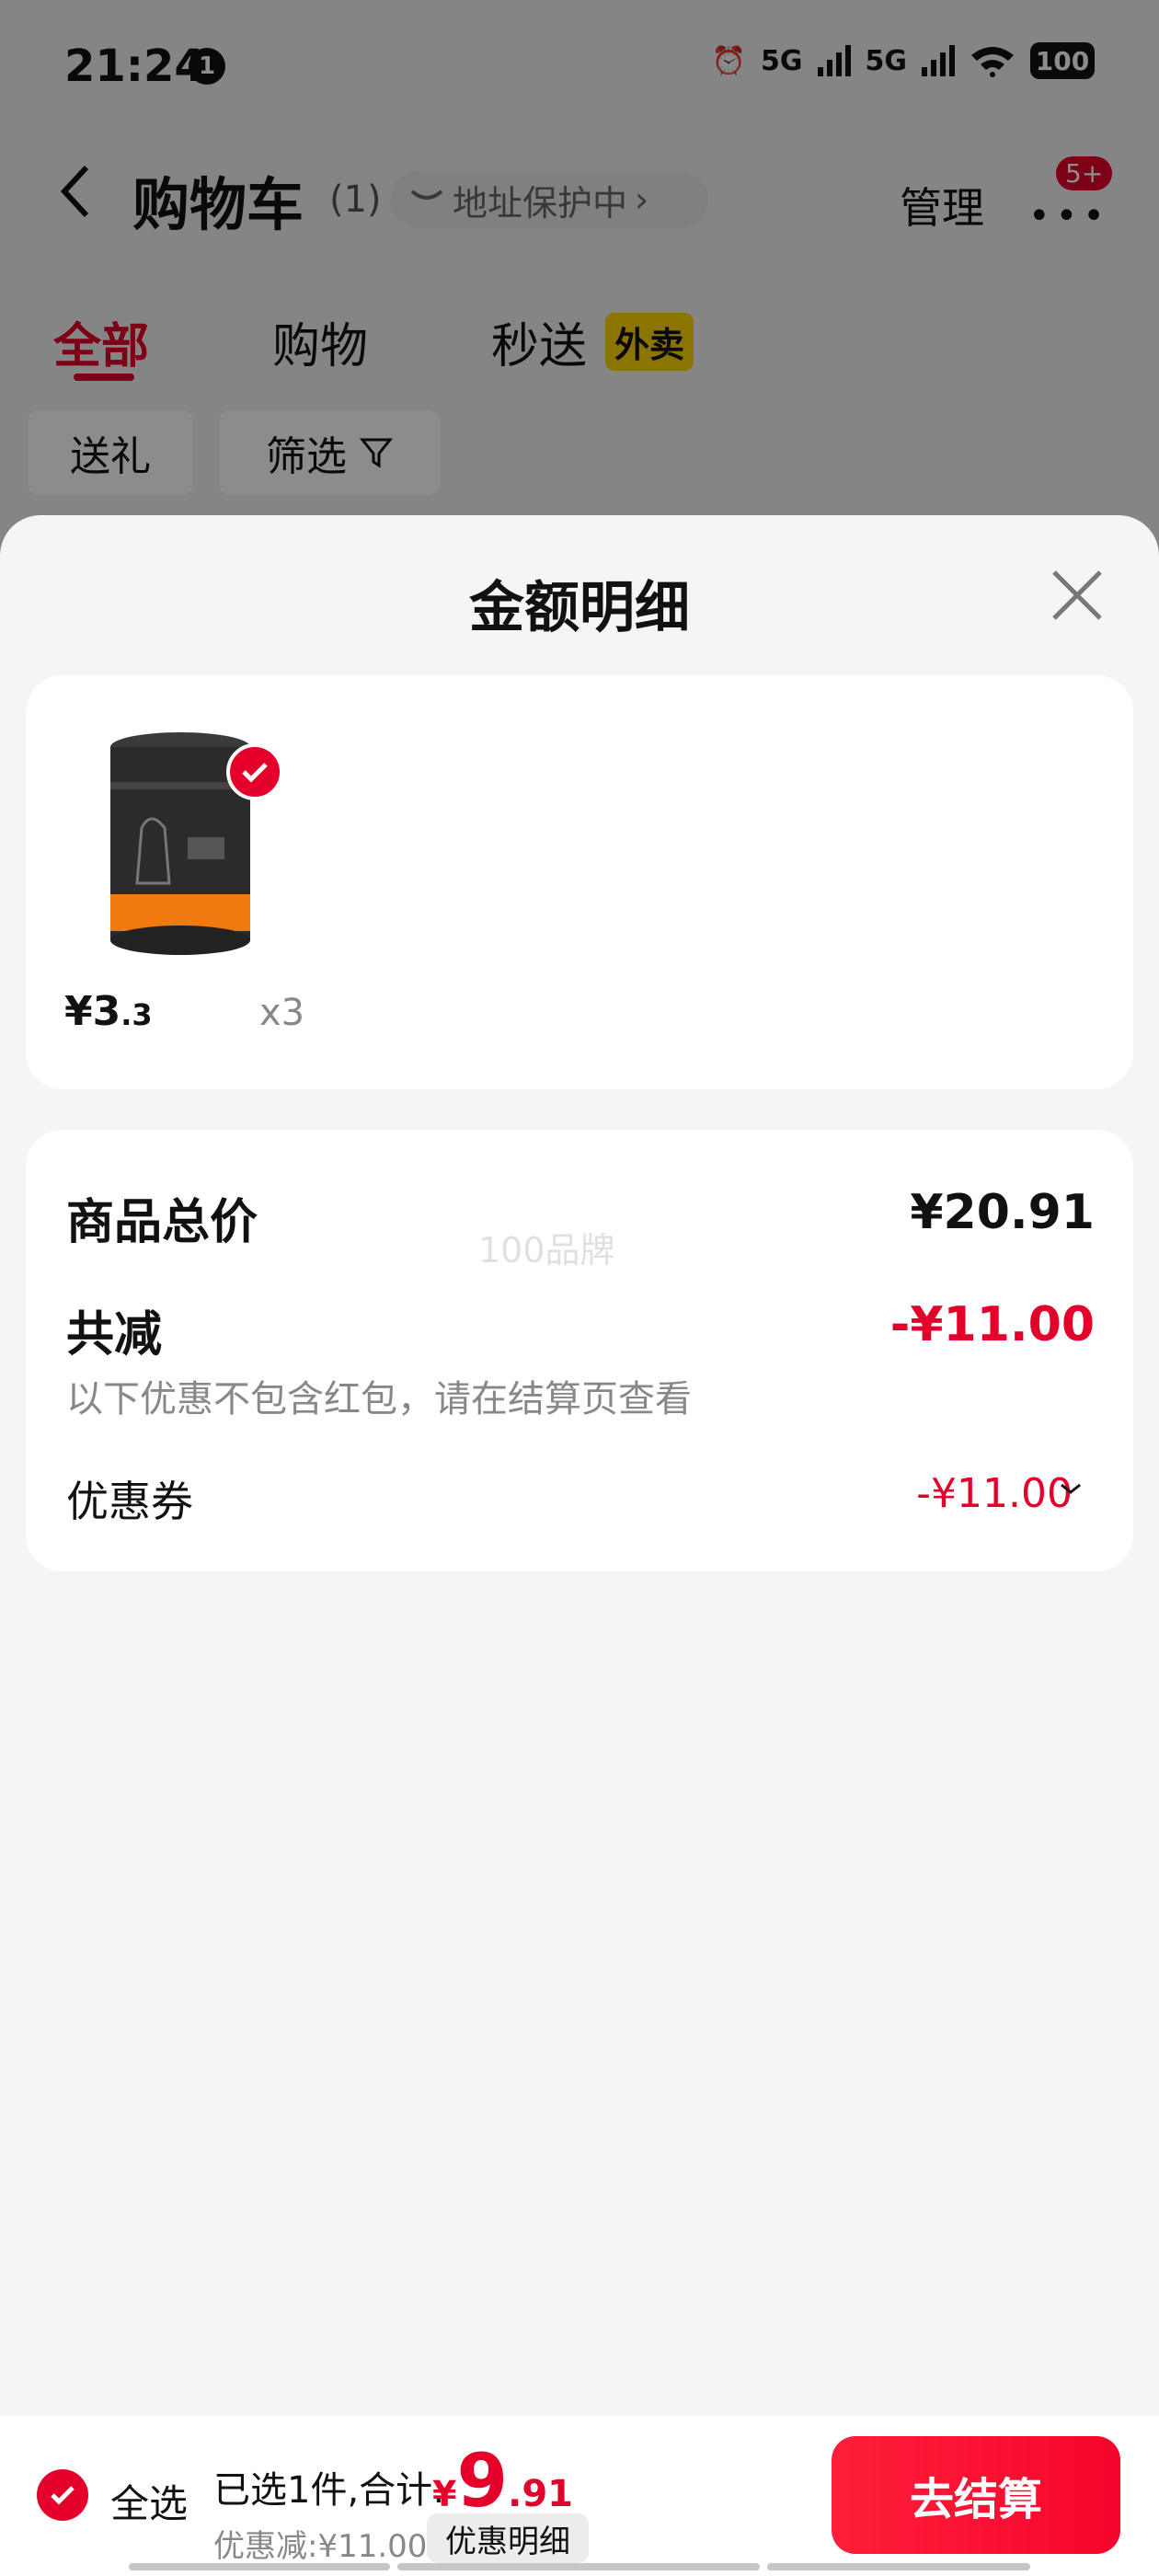 The height and width of the screenshot is (2576, 1159). Describe the element at coordinates (218, 204) in the screenshot. I see `page-title: 购物车` at that location.